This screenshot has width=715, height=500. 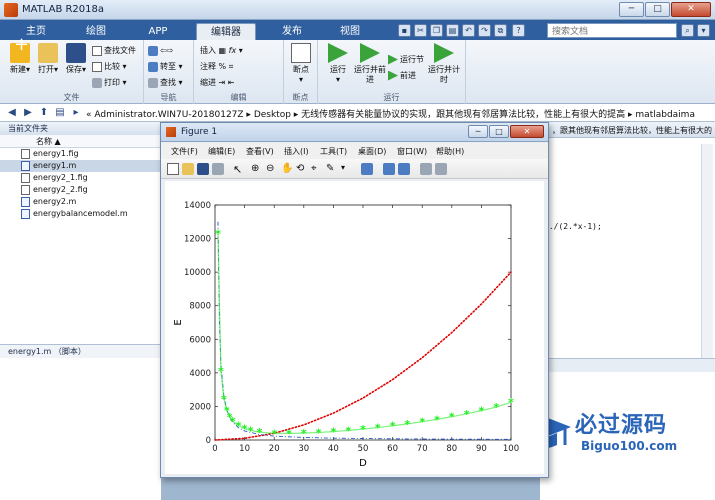 I want to click on search-docs-input, so click(x=612, y=30).